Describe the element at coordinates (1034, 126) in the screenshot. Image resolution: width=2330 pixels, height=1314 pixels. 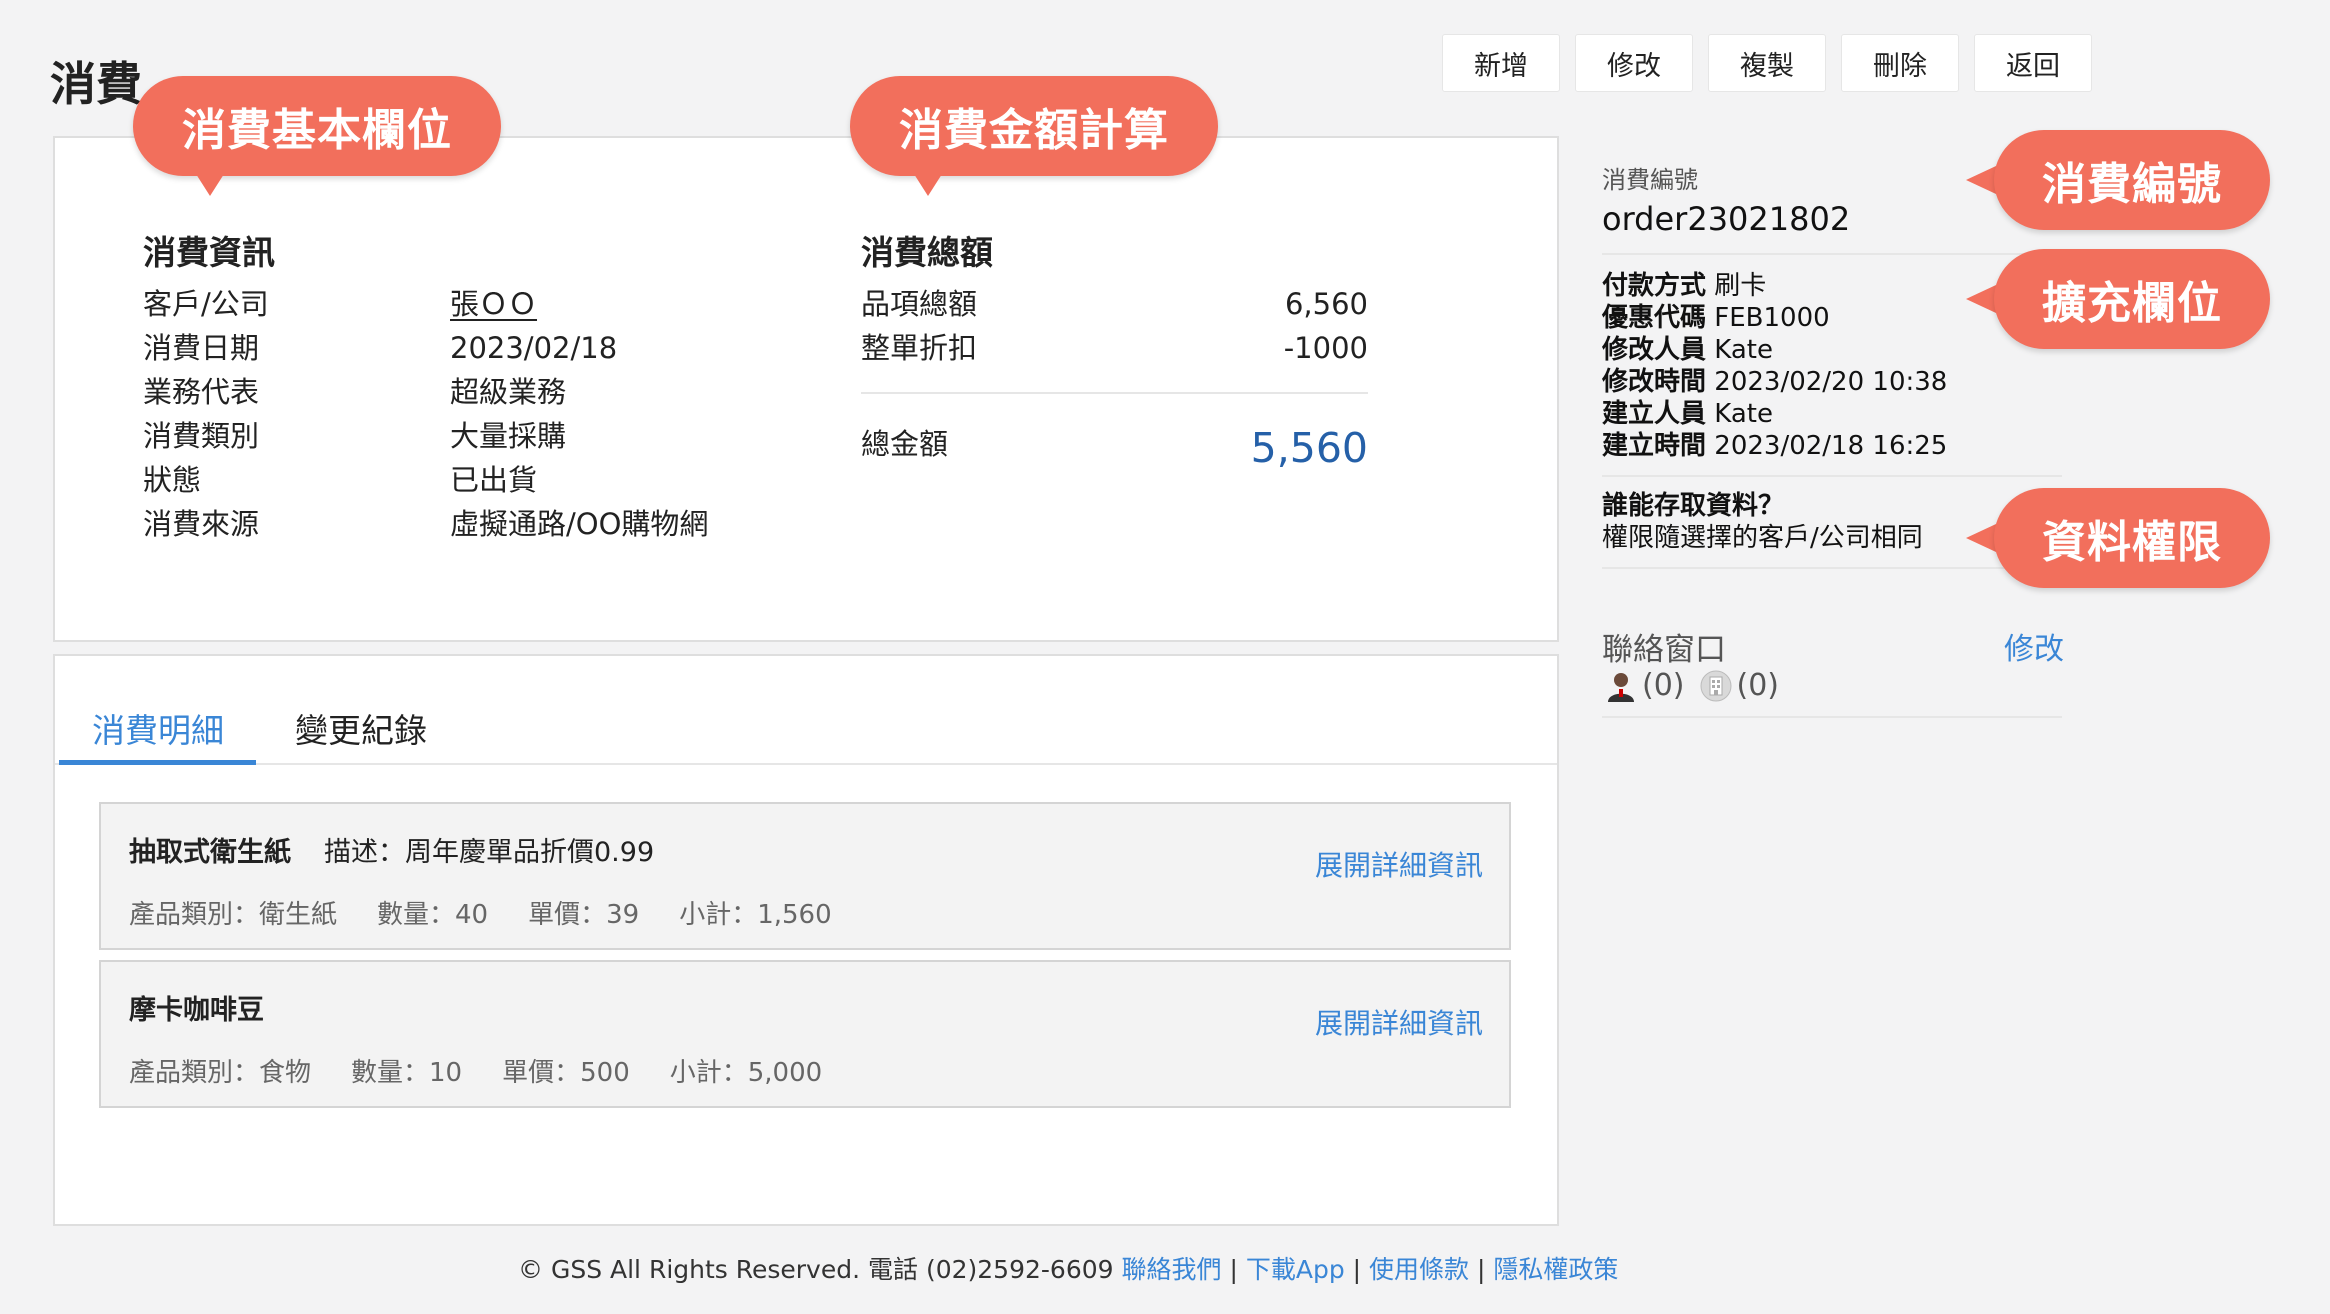
I see `callout-amount-calc: 消費金額計算` at that location.